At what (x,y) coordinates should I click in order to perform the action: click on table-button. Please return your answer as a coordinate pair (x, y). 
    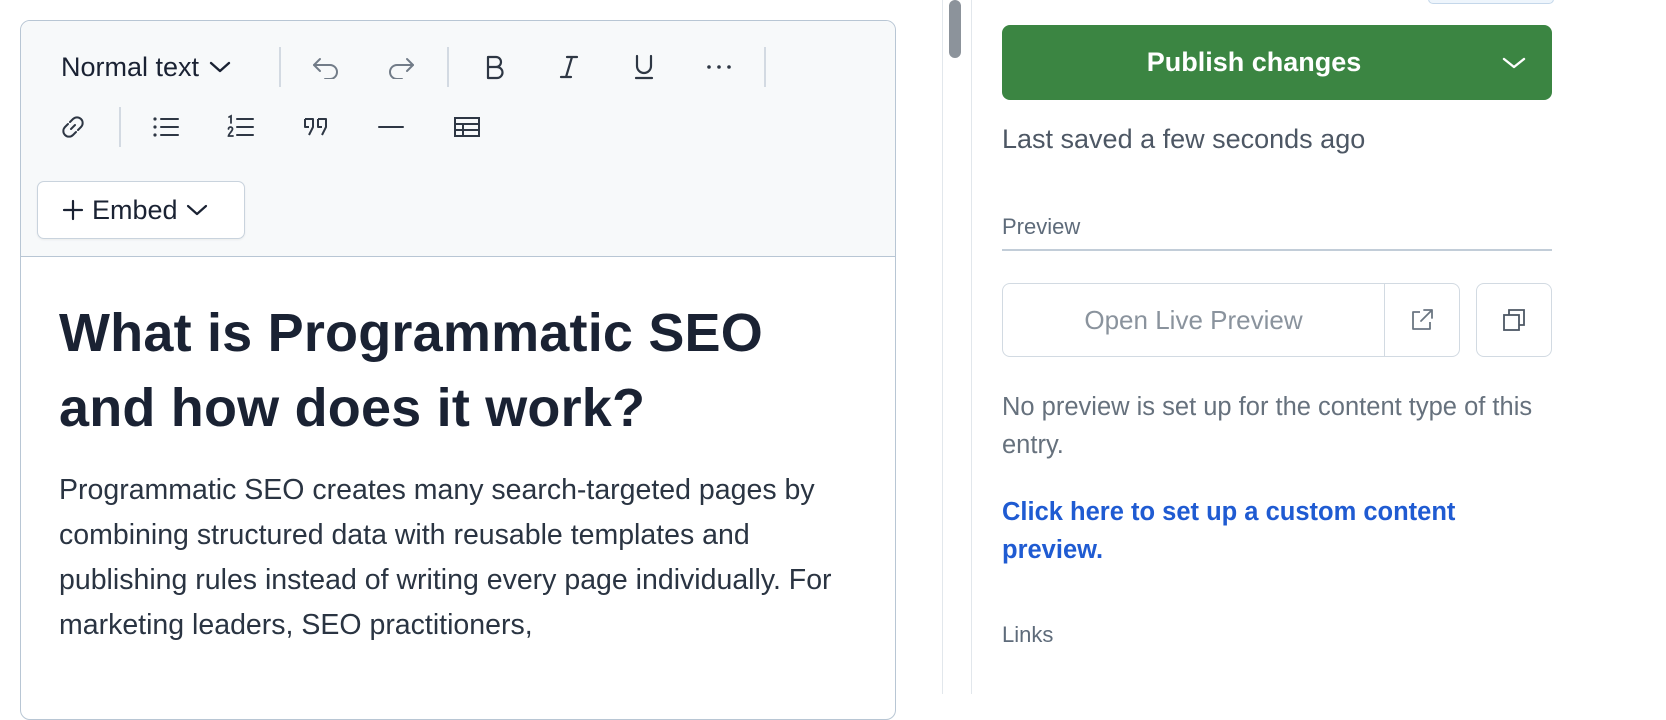
    Looking at the image, I should click on (467, 127).